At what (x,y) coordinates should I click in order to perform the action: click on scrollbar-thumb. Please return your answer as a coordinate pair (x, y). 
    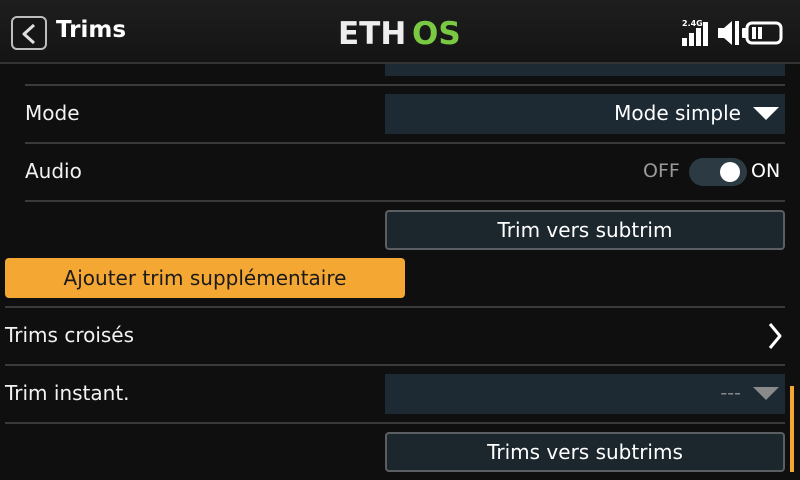
    Looking at the image, I should click on (792, 429).